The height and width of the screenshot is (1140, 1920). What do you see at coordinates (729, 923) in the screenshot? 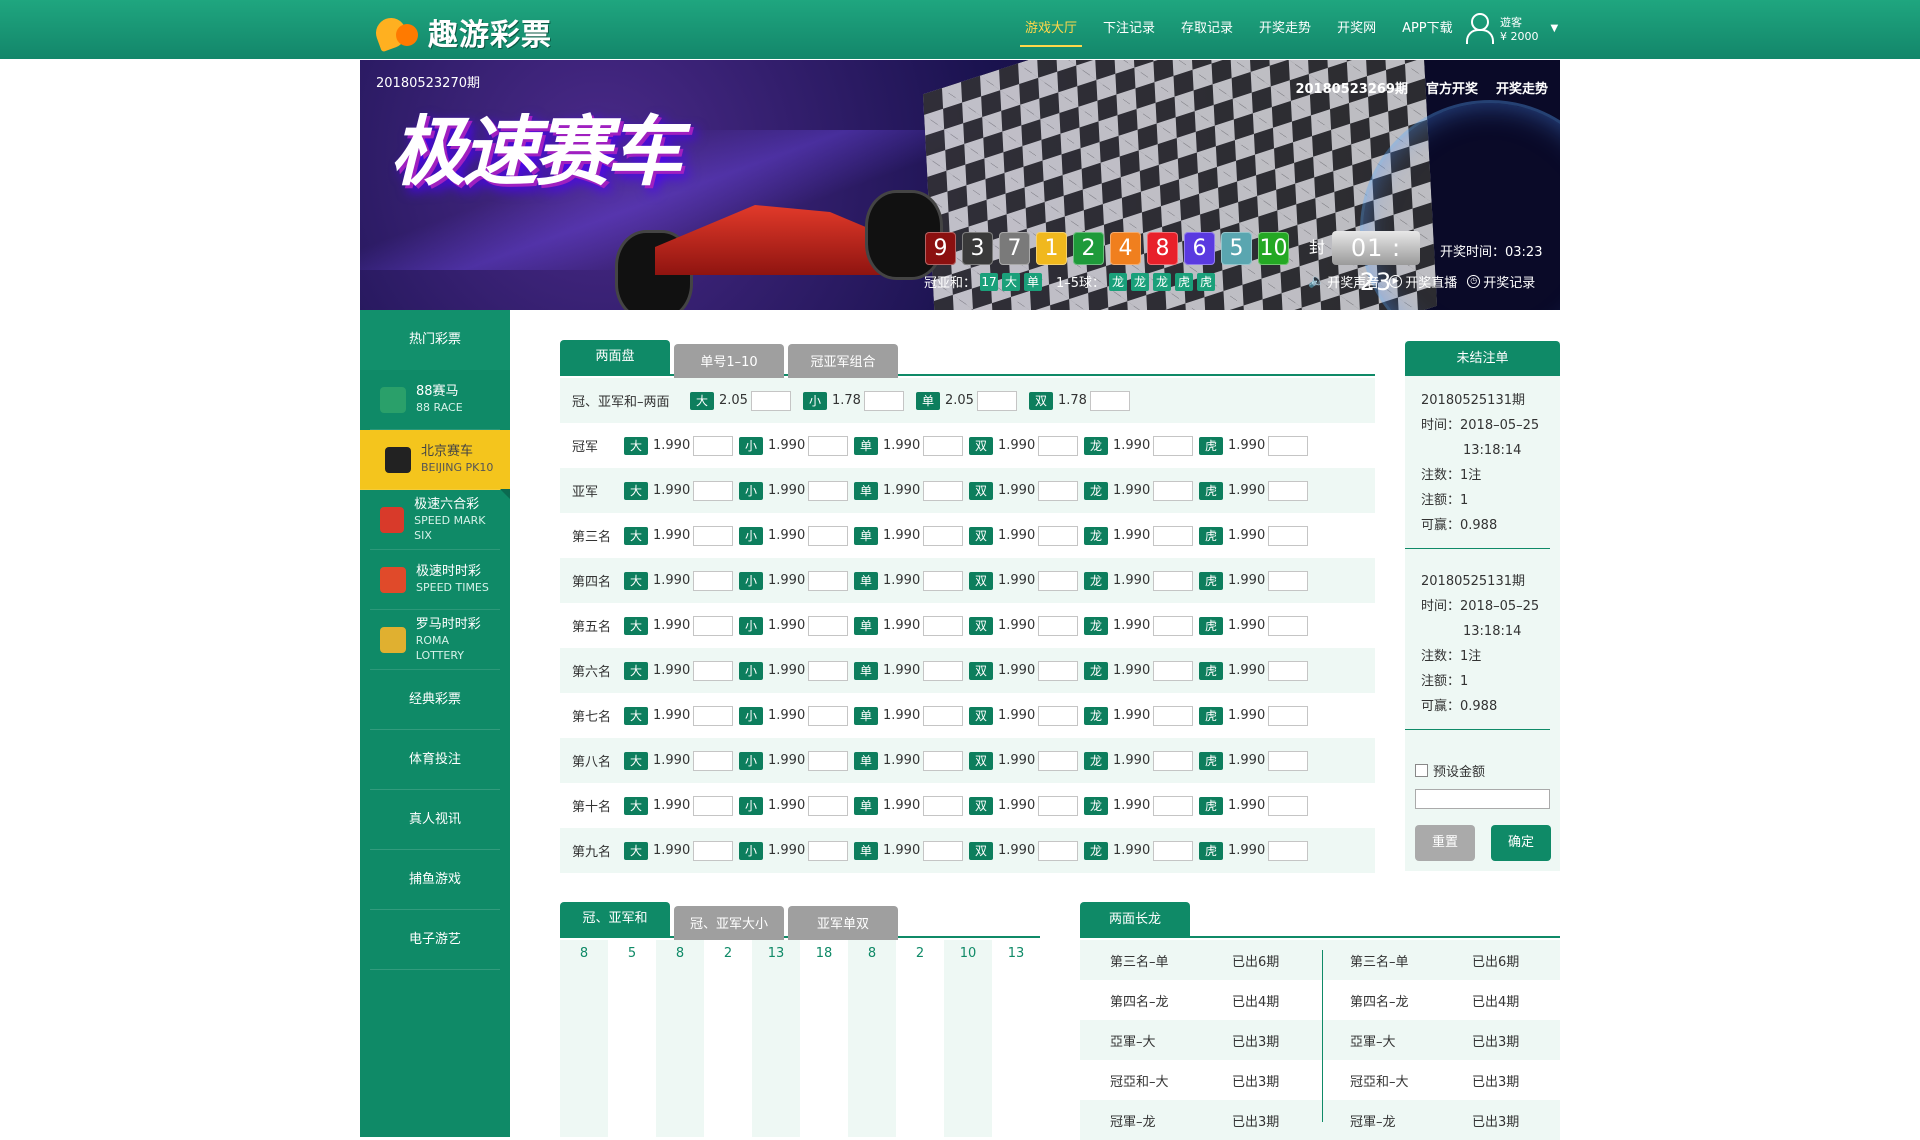
I see `tab-sum-size: 冠、亚军大小` at bounding box center [729, 923].